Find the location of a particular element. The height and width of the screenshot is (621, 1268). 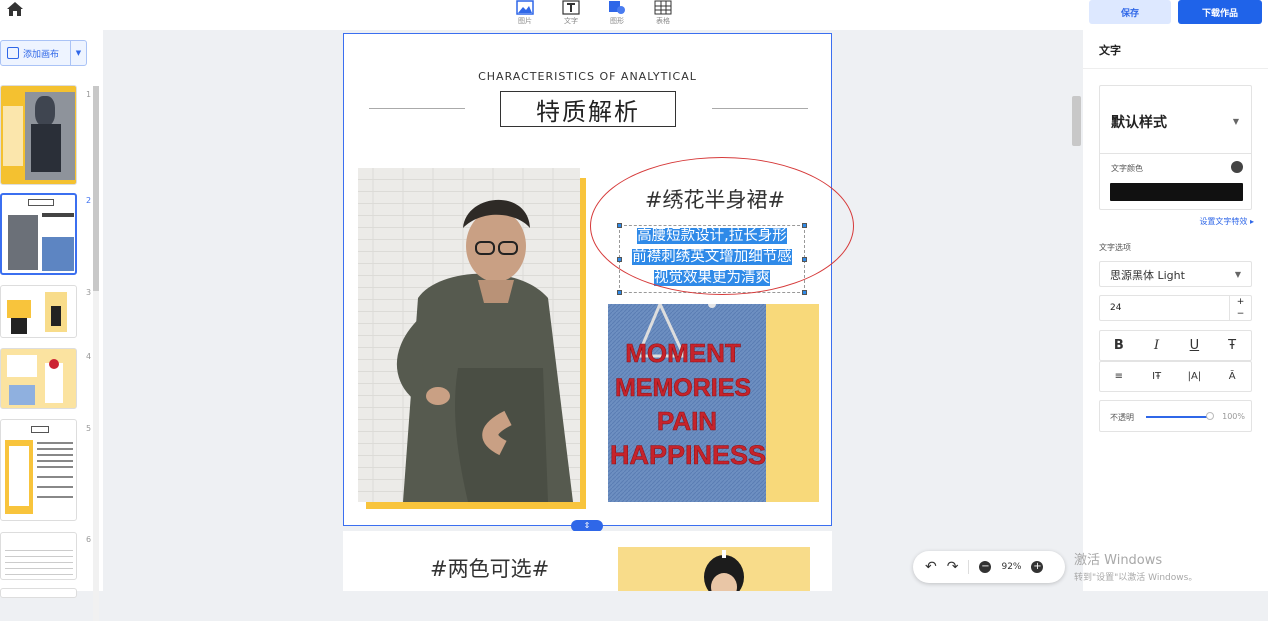

shape-icon is located at coordinates (617, 7).